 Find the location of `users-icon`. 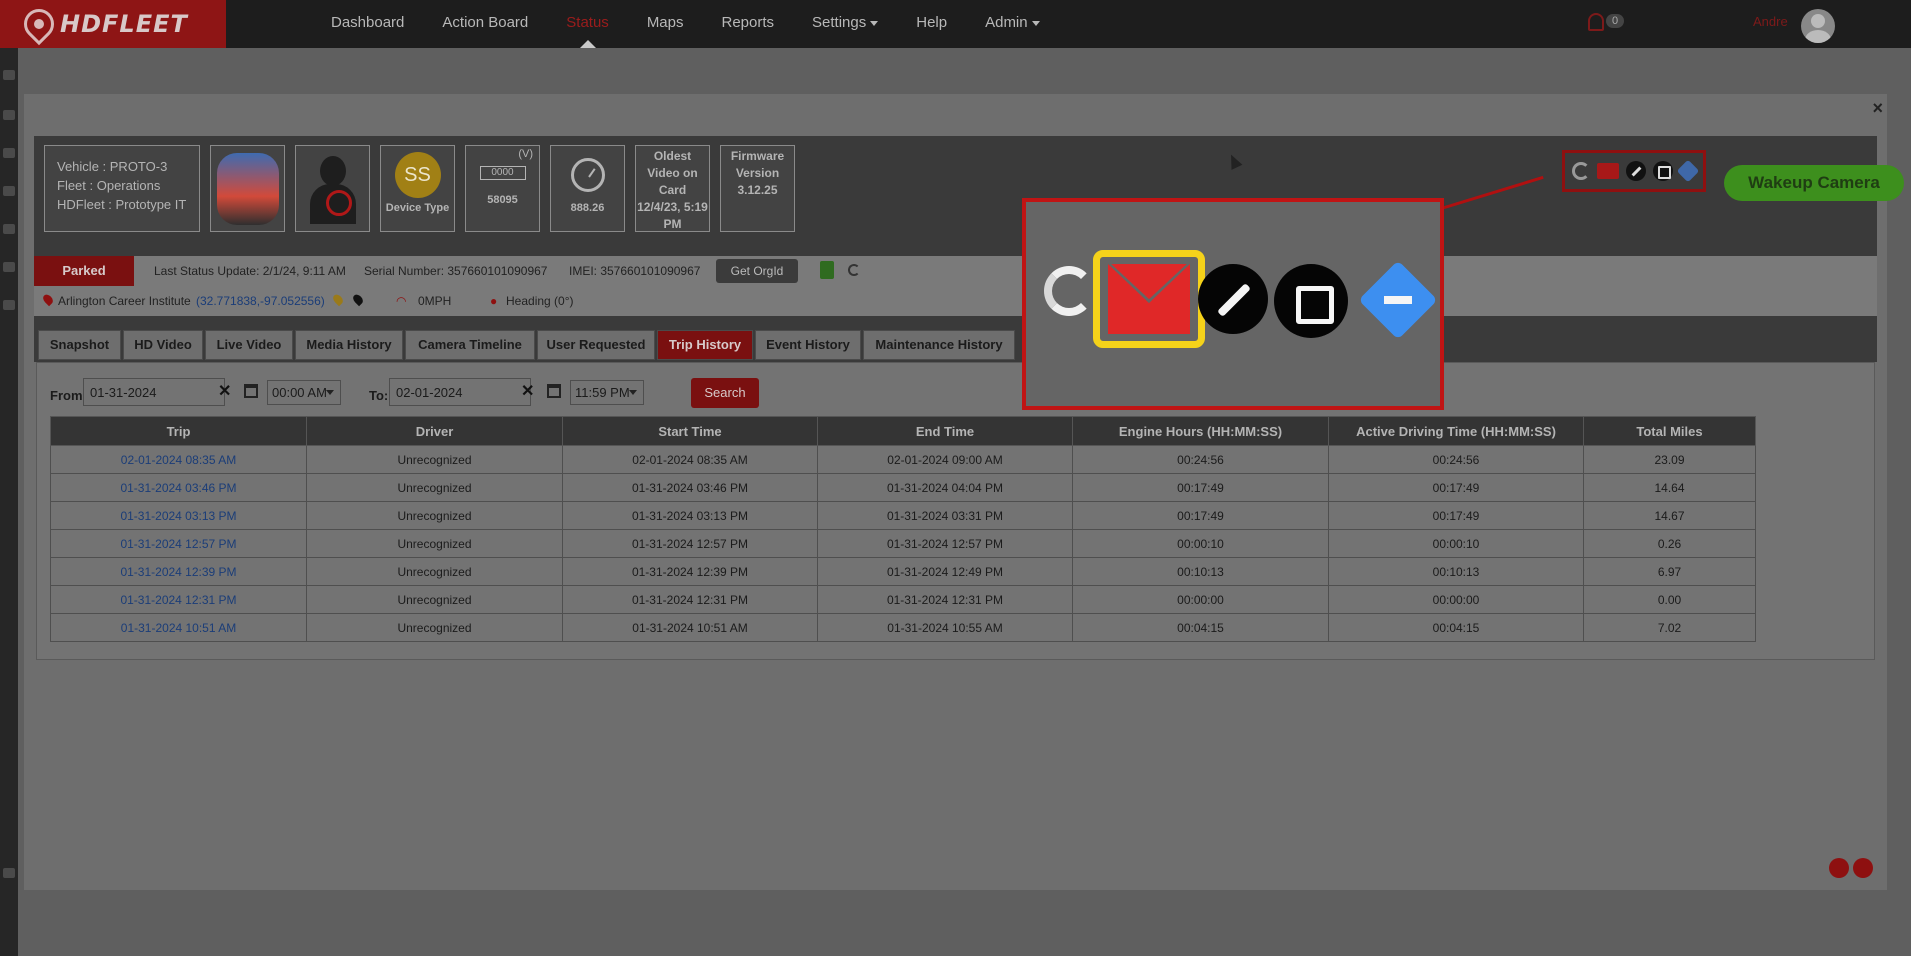

users-icon is located at coordinates (9, 115).